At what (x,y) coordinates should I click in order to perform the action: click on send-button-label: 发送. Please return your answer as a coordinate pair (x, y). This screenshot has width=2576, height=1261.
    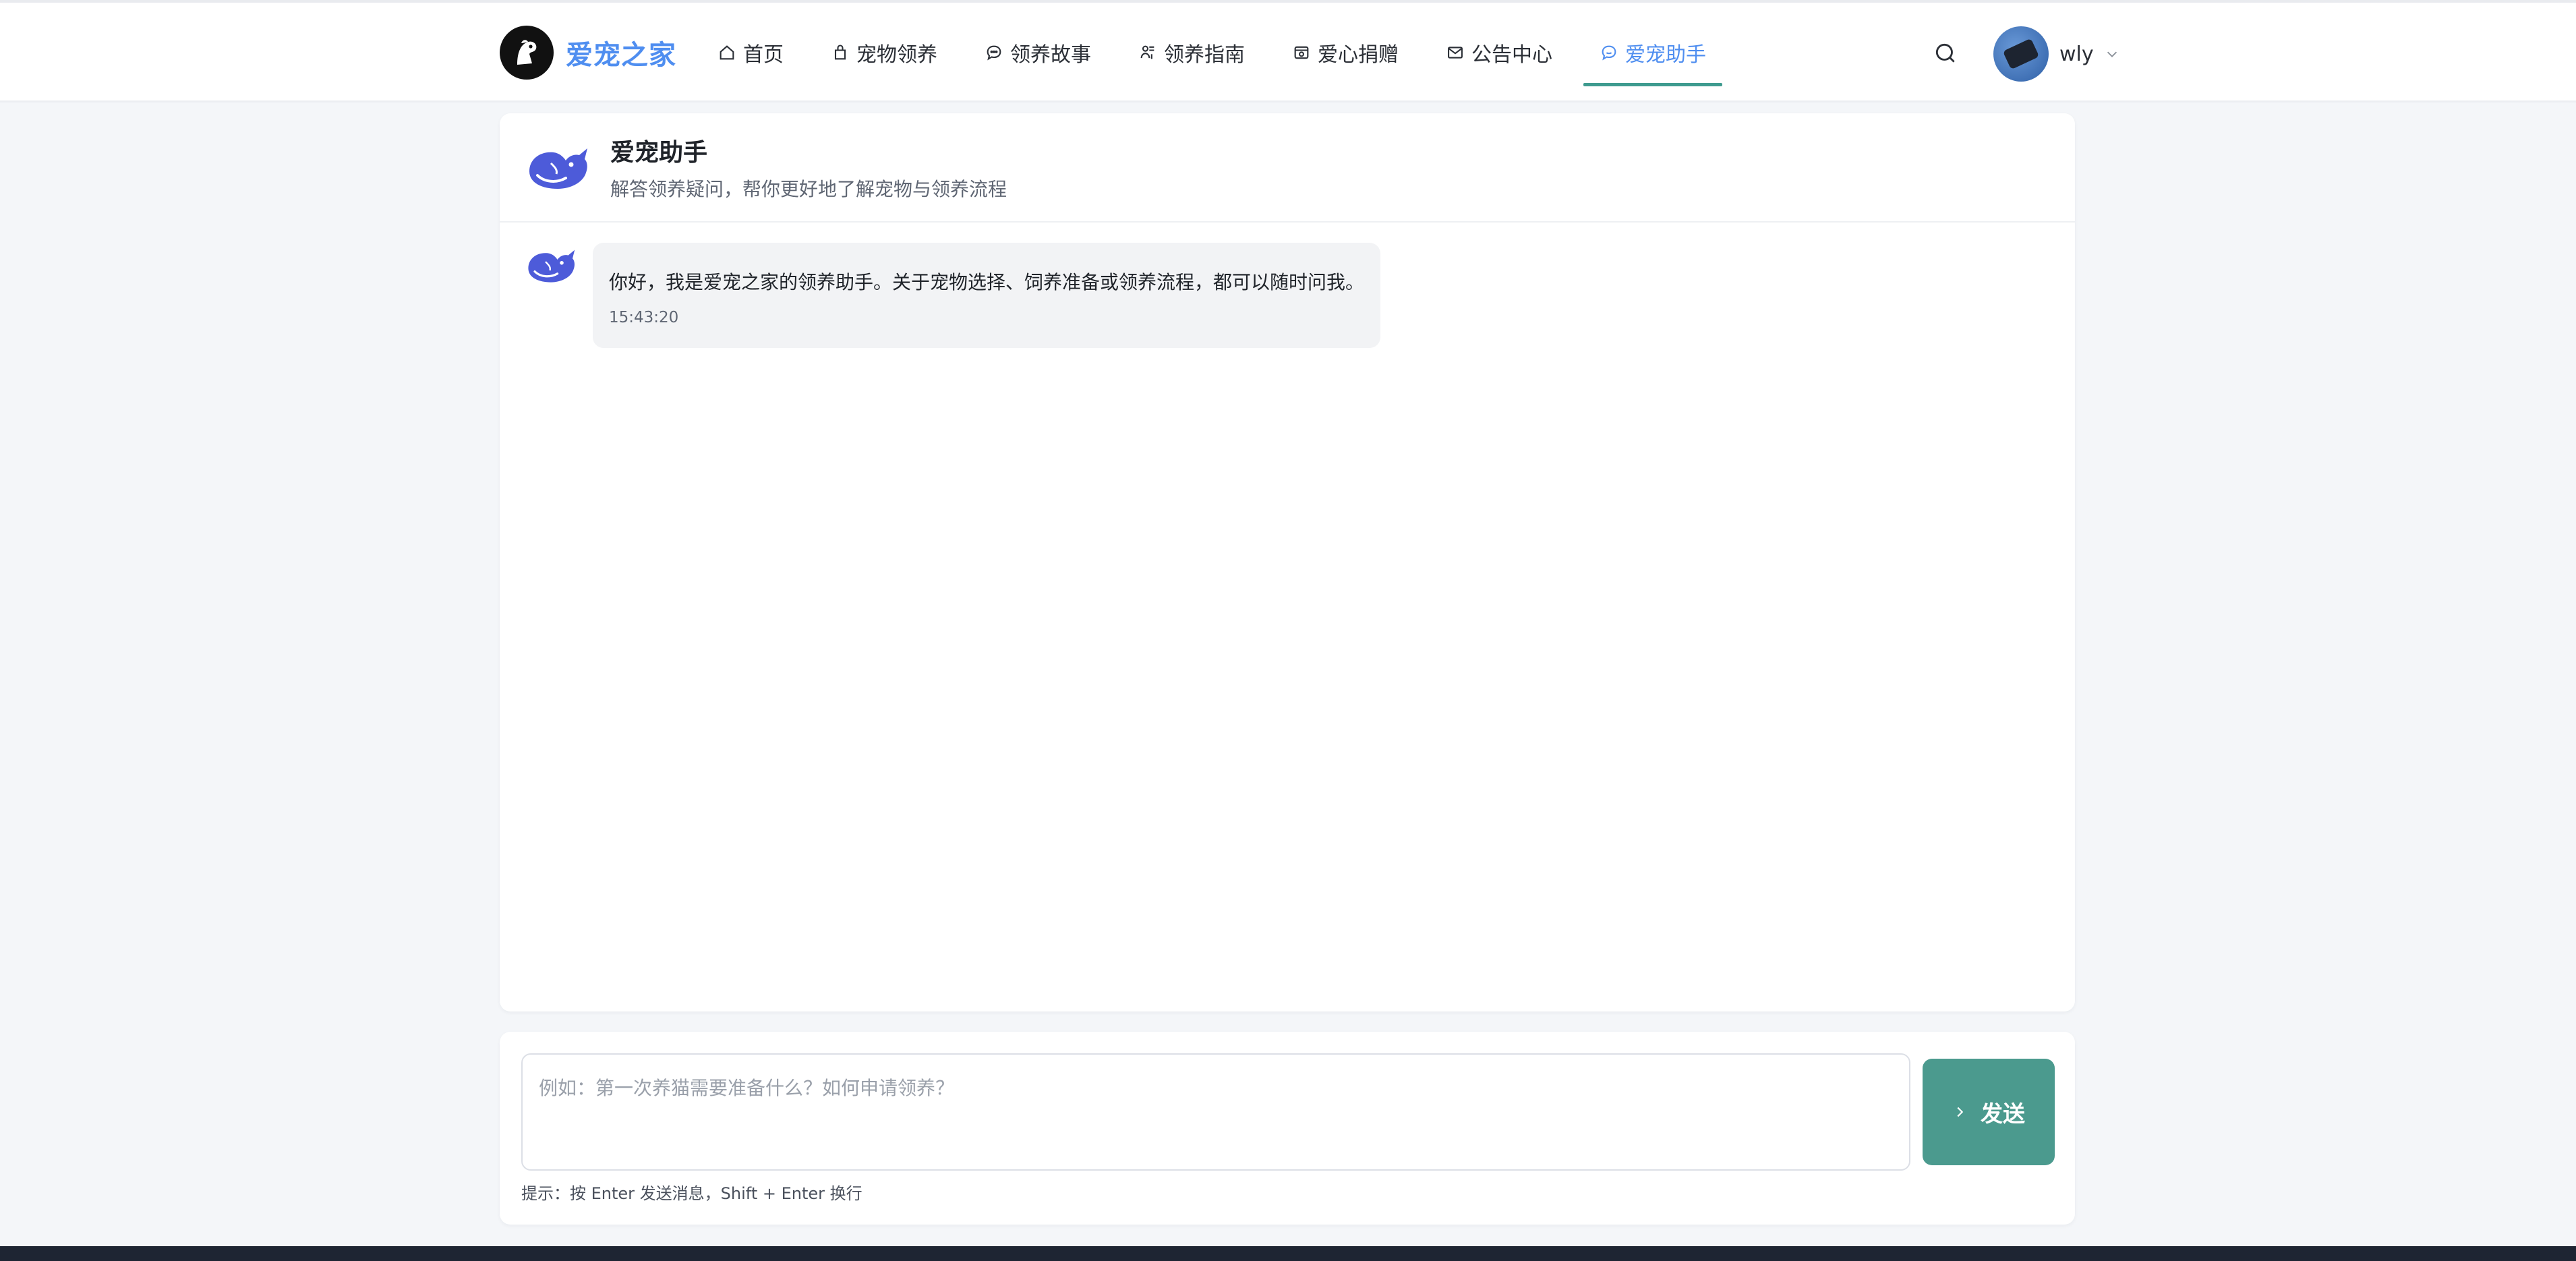
    Looking at the image, I should click on (2003, 1114).